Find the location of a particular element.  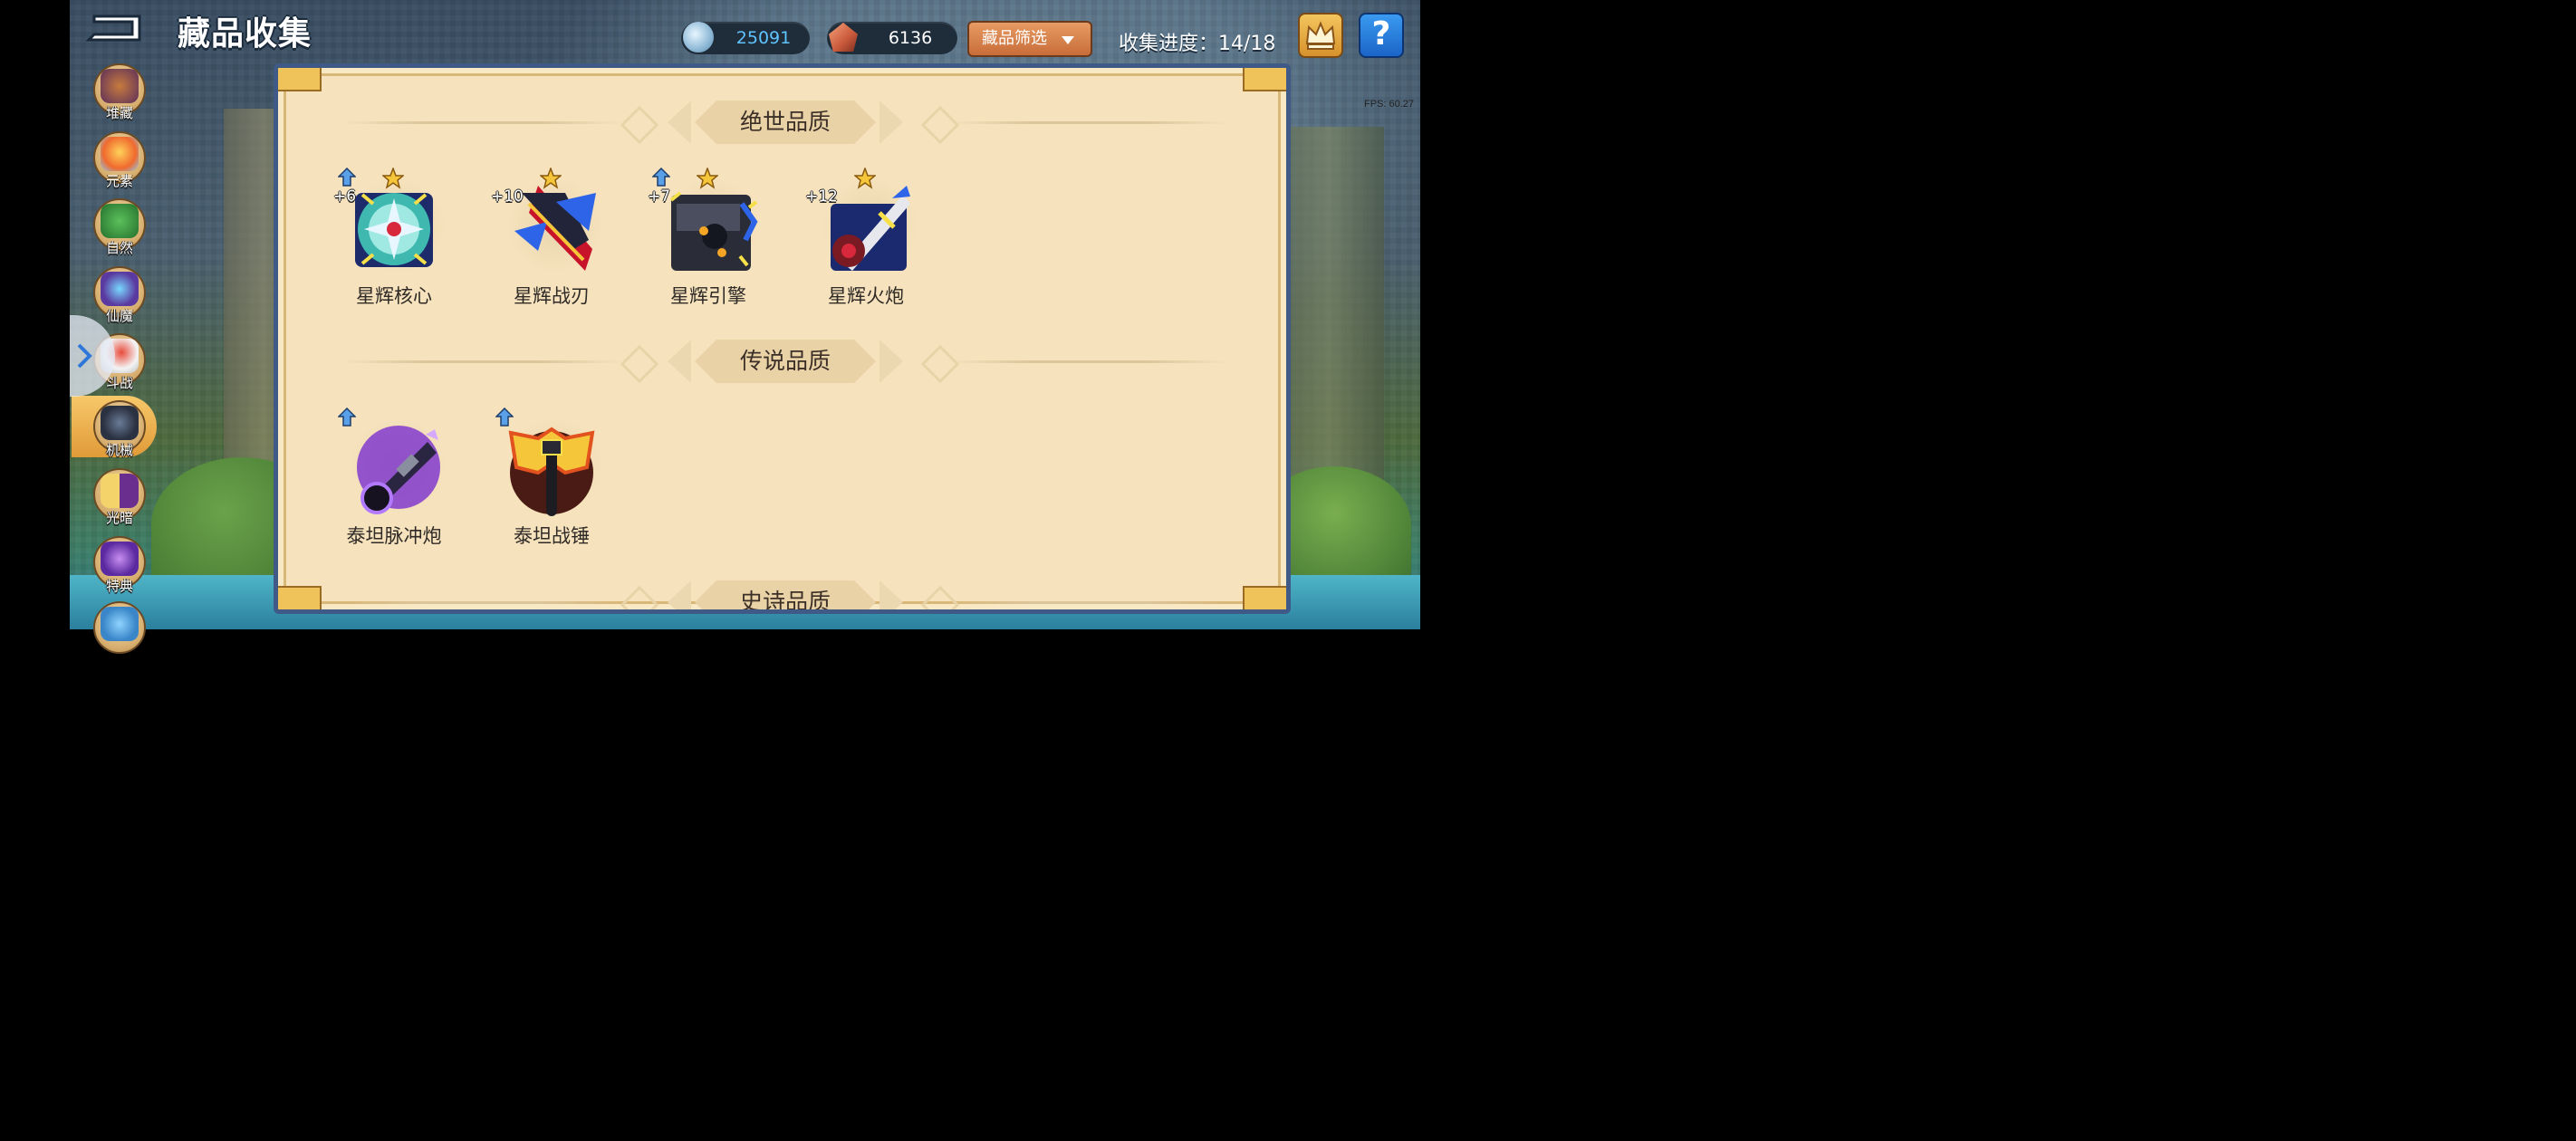

collectible-titan-pulse-cannon: 泰坦脉冲炮 is located at coordinates (396, 474).